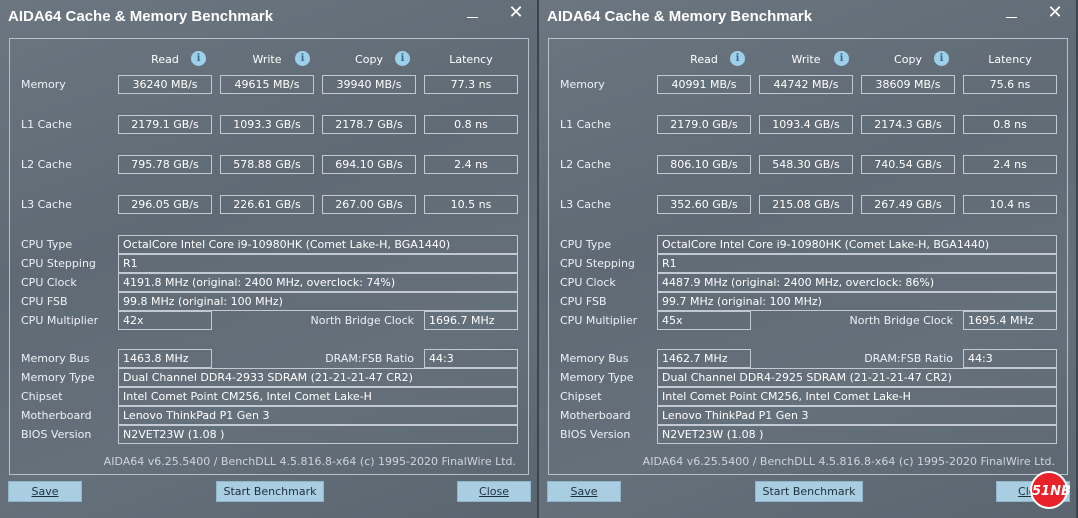 The image size is (1078, 518). Describe the element at coordinates (1010, 204) in the screenshot. I see `l3-latency-value: 10.4 ns` at that location.